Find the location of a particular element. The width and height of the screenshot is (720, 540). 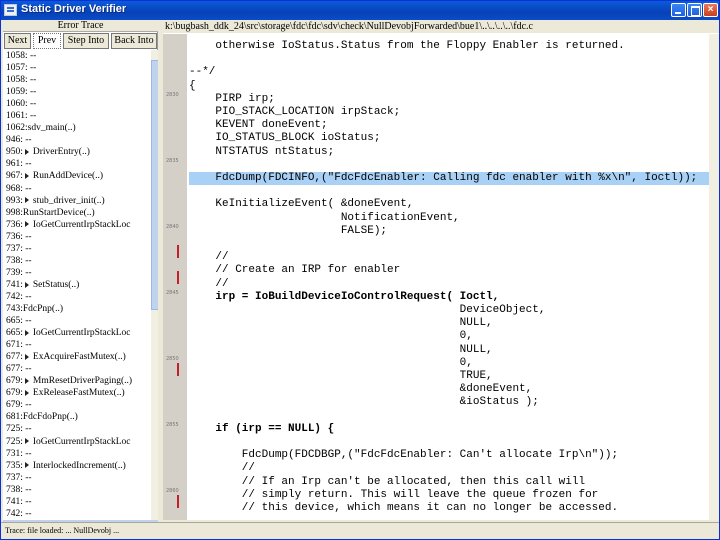

gutter-line-number: 2830 is located at coordinates (172, 95).